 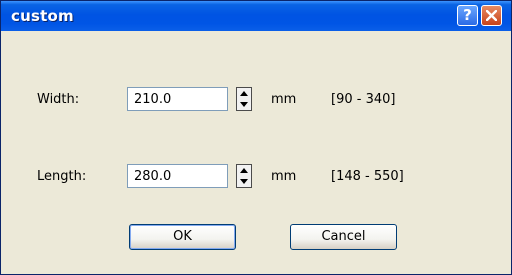 What do you see at coordinates (58, 99) in the screenshot?
I see `width-label: Width:` at bounding box center [58, 99].